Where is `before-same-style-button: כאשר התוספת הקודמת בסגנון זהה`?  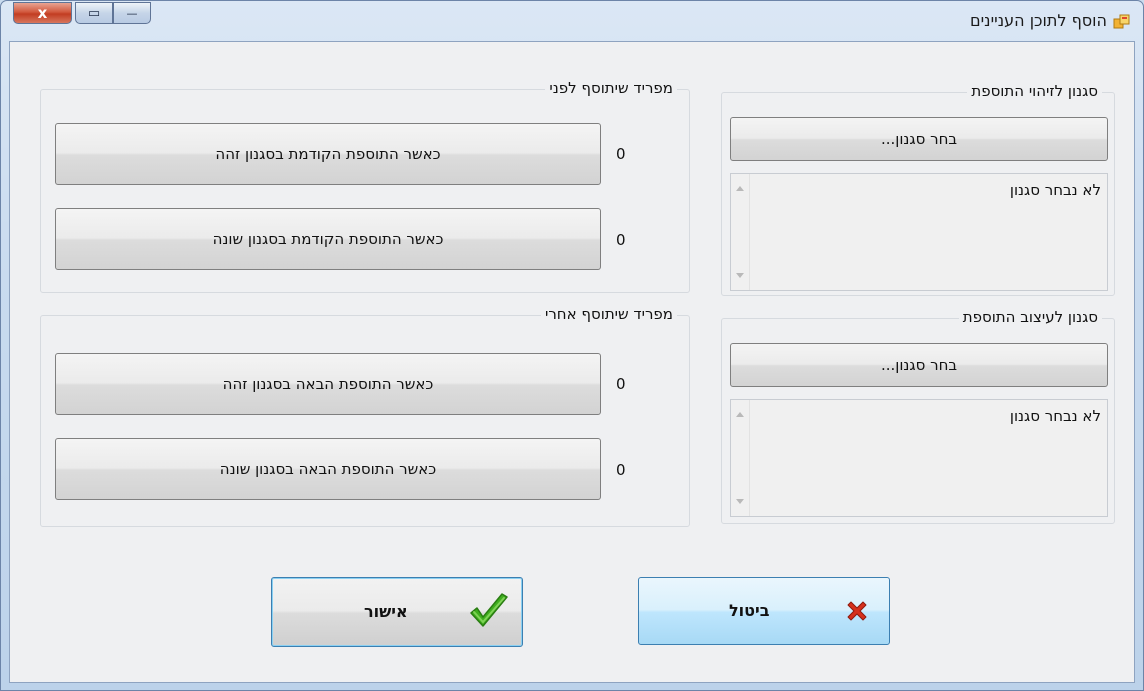
before-same-style-button: כאשר התוספת הקודמת בסגנון זהה is located at coordinates (328, 154).